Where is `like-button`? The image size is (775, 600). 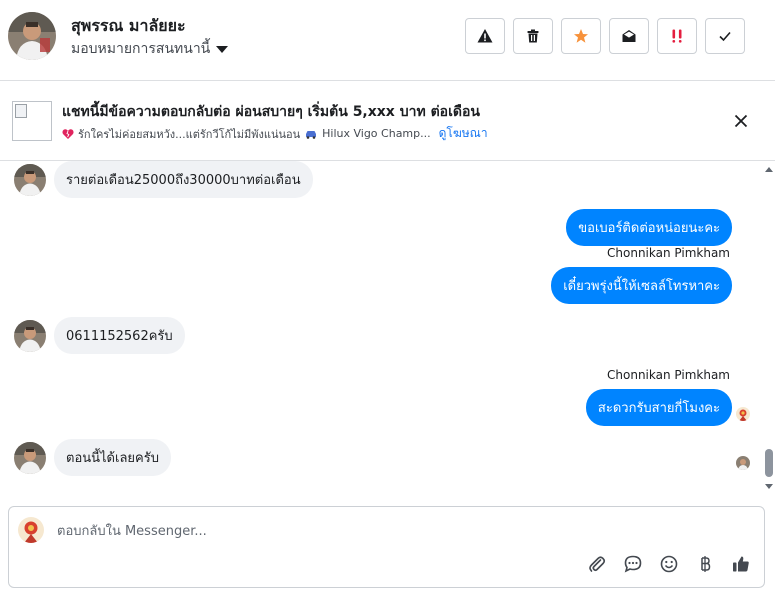 like-button is located at coordinates (741, 564).